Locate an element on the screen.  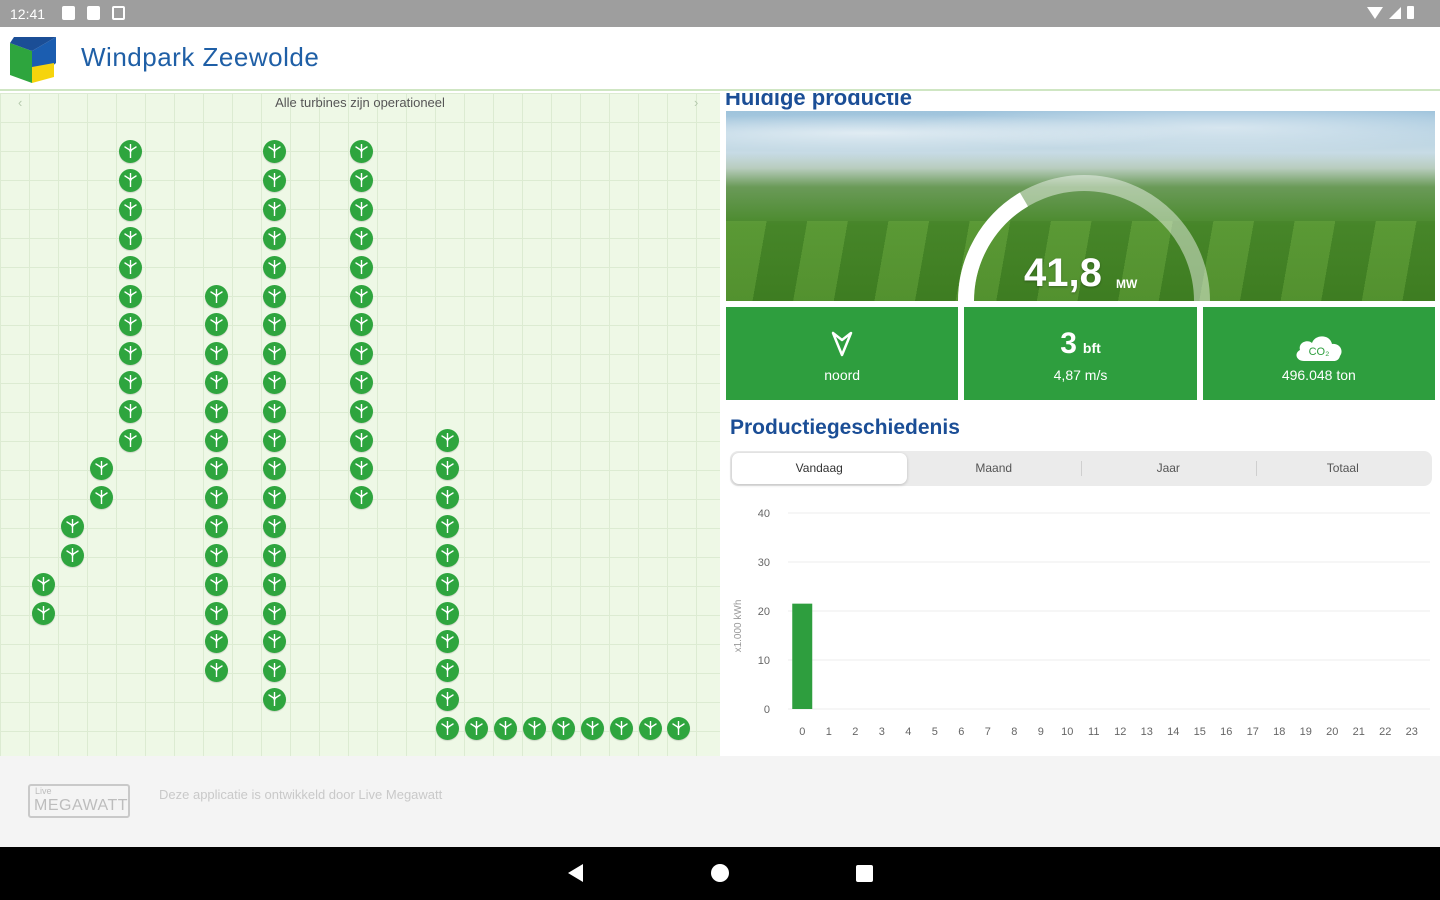
tab-maand: Maand is located at coordinates (994, 468).